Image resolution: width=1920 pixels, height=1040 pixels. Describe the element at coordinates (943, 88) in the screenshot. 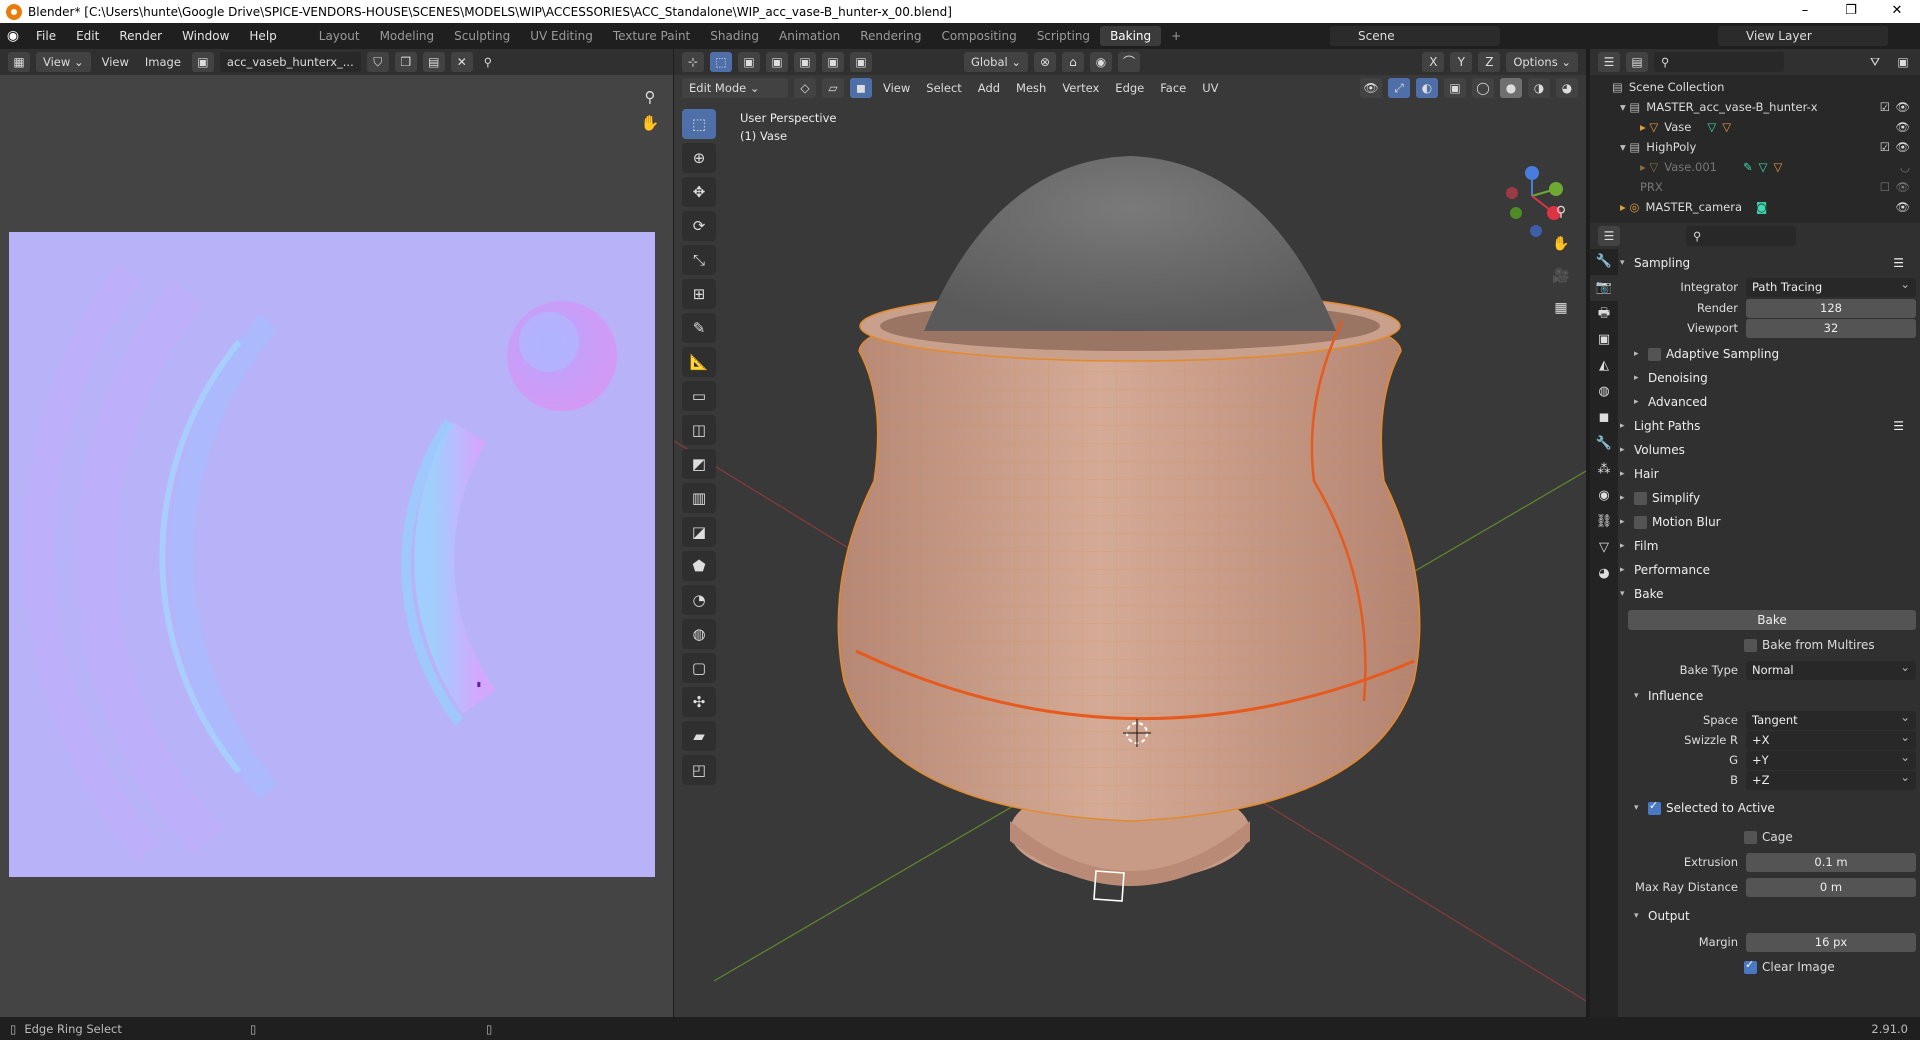

I see `menu-select: Select` at that location.